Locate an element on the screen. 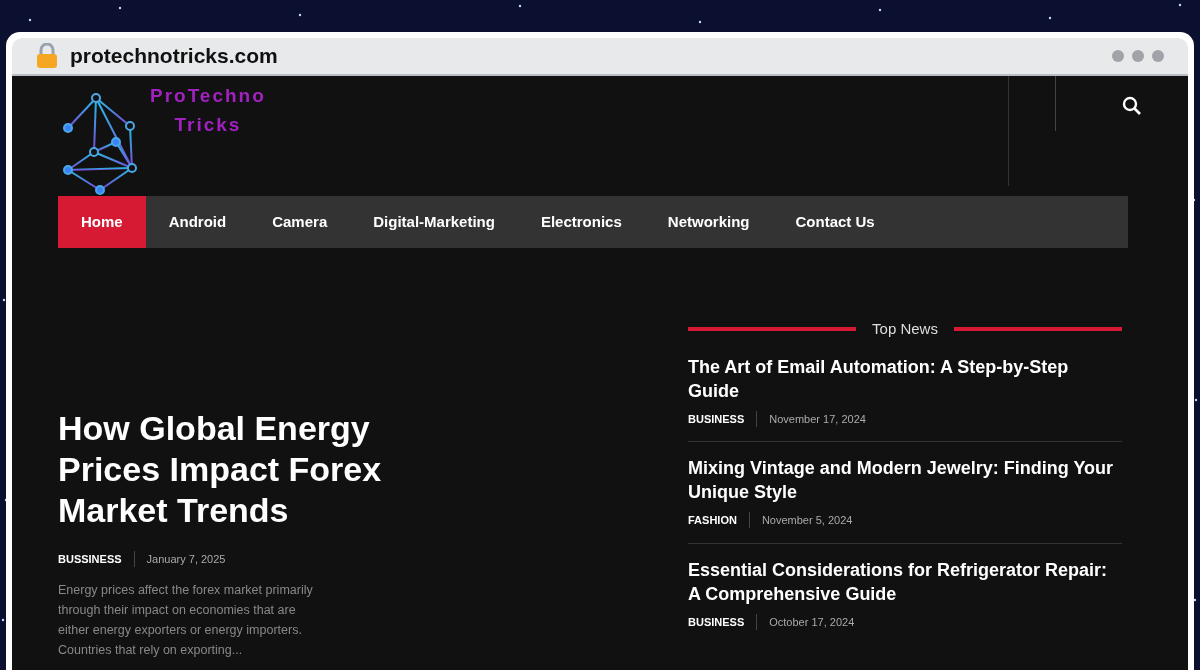 Image resolution: width=1200 pixels, height=670 pixels. post-date: November 17, 2024 is located at coordinates (817, 419).